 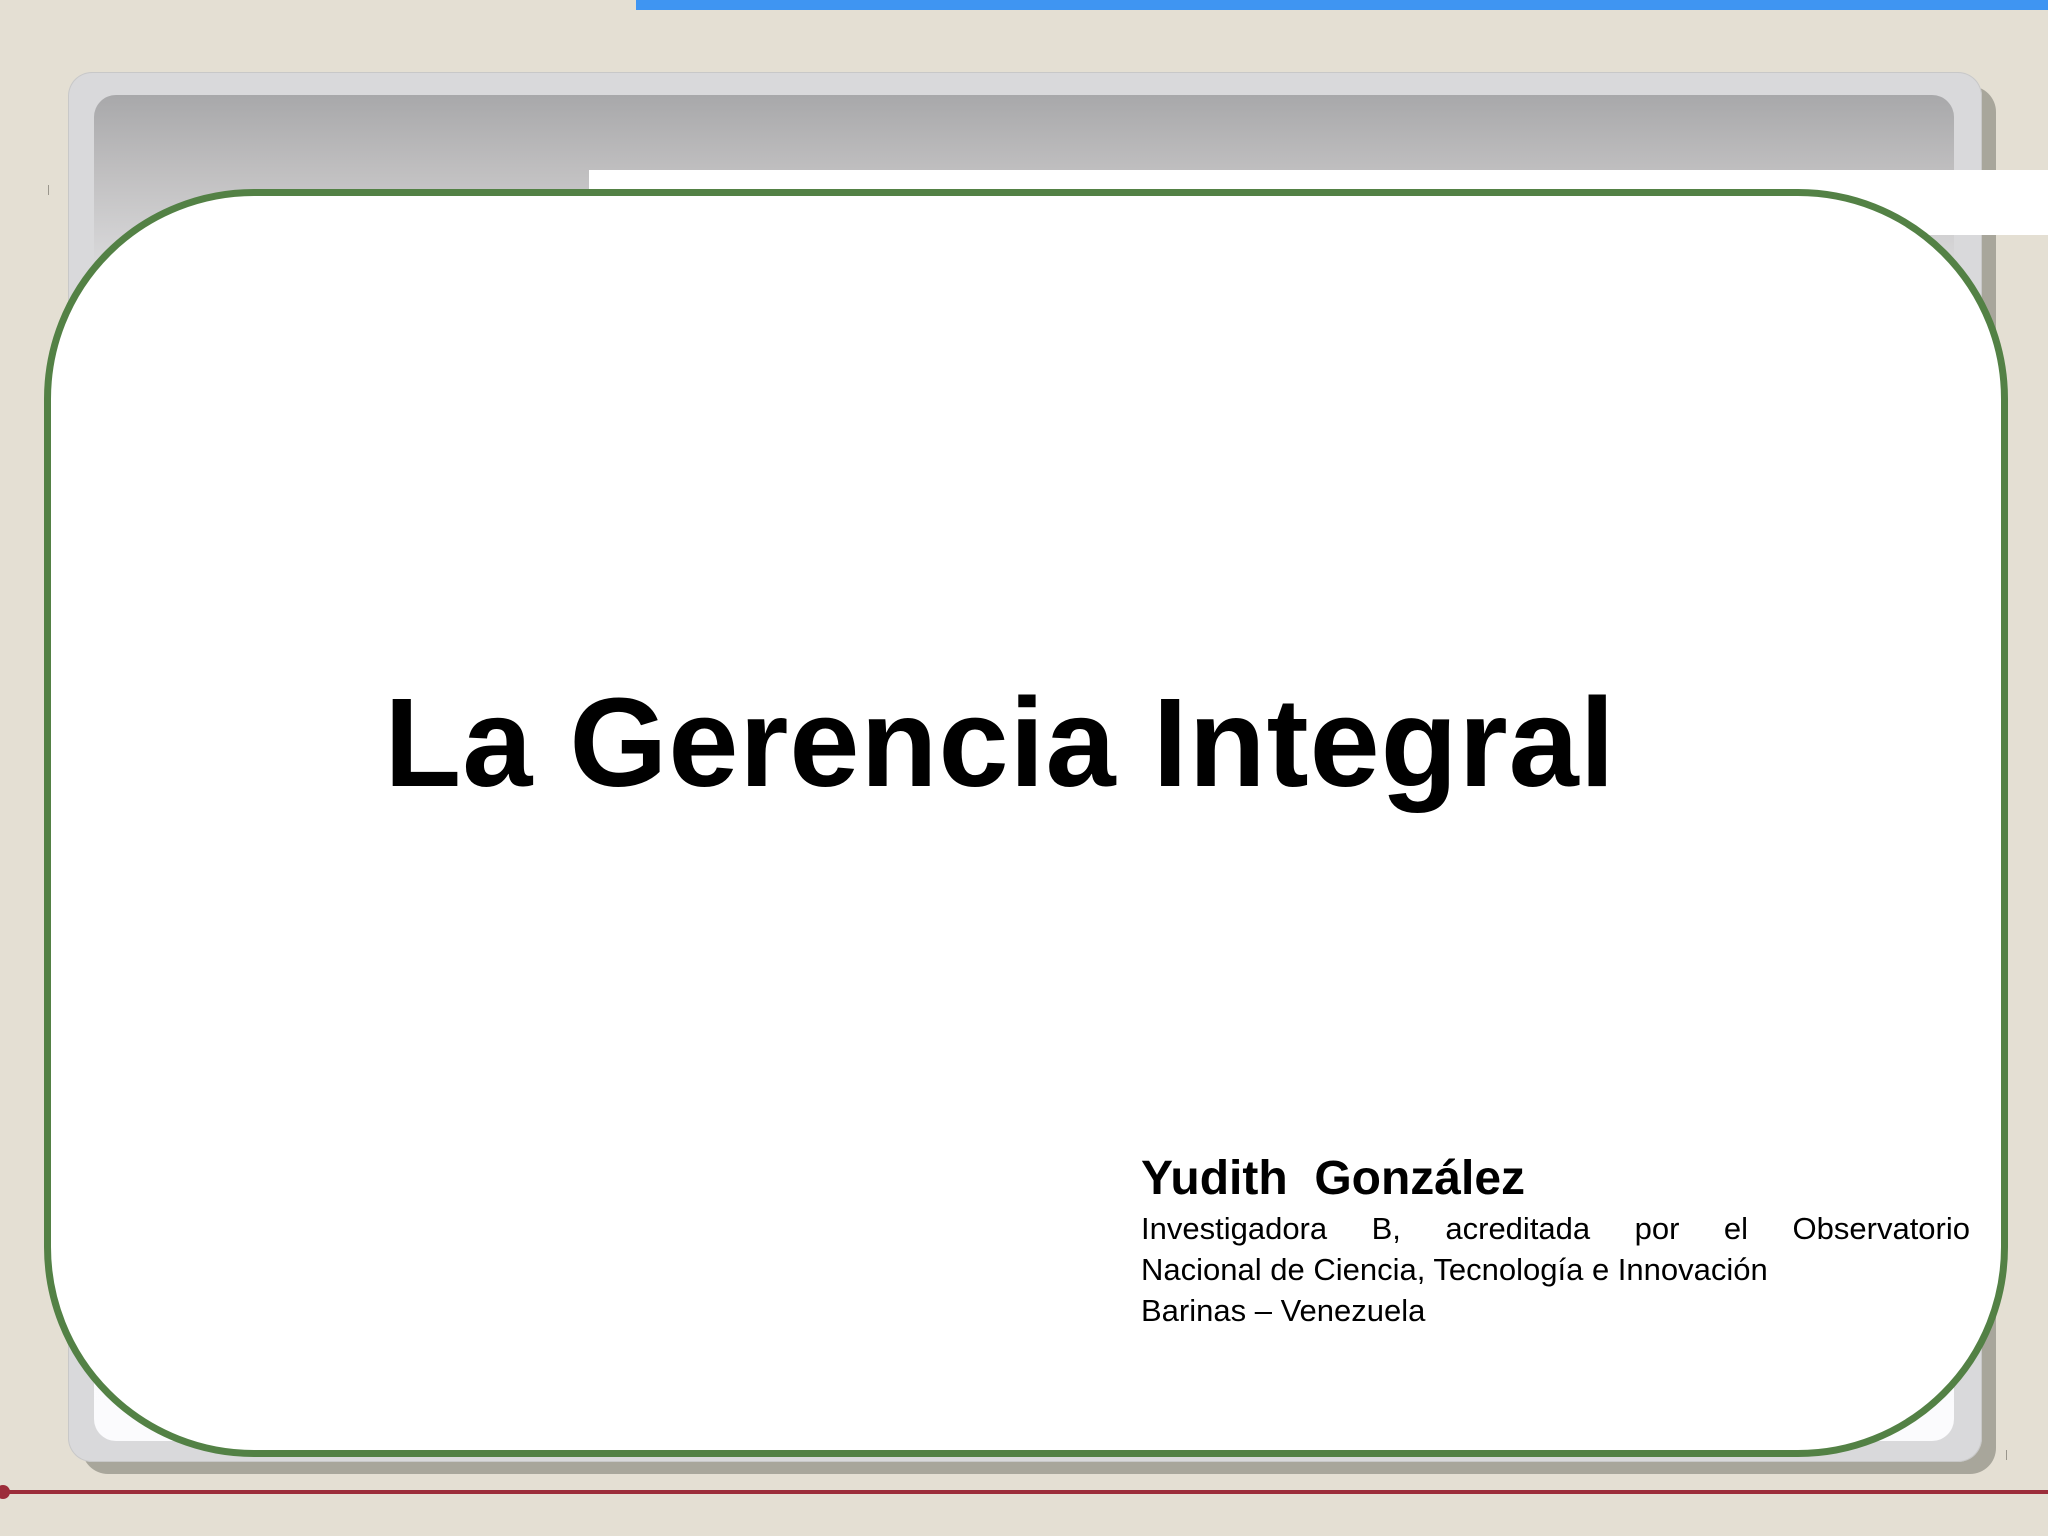 I want to click on bottom-rule, so click(x=1024, y=1492).